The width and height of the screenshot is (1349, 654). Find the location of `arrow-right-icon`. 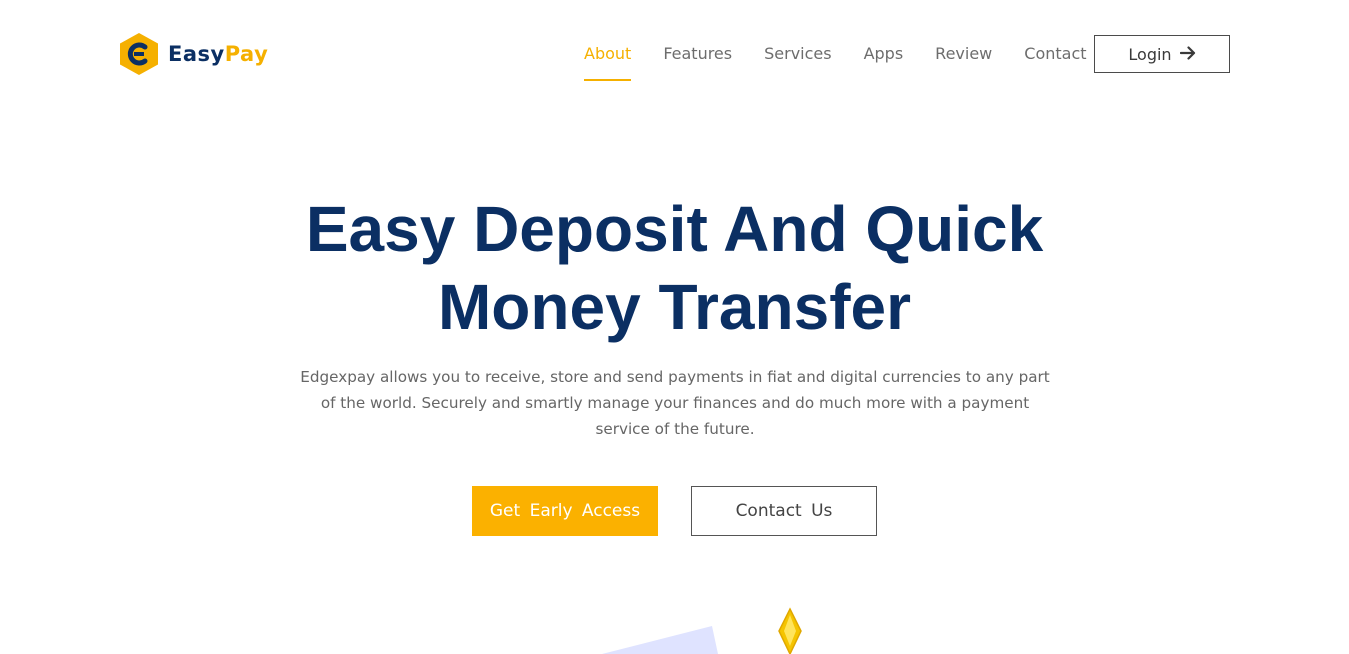

arrow-right-icon is located at coordinates (1187, 54).